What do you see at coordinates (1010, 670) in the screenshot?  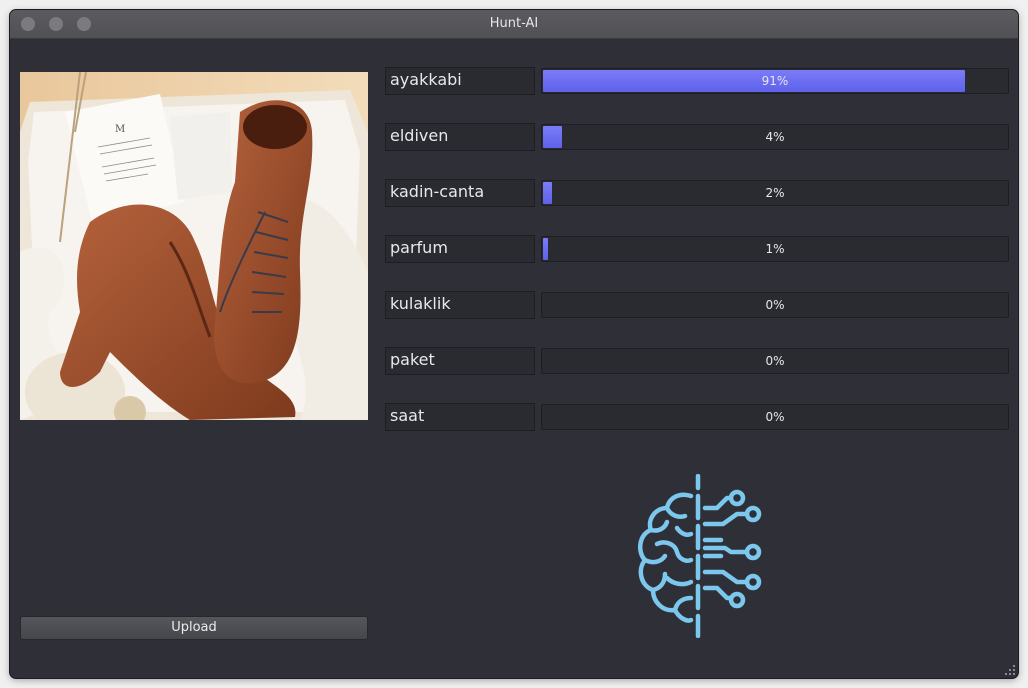 I see `resize-grip-icon` at bounding box center [1010, 670].